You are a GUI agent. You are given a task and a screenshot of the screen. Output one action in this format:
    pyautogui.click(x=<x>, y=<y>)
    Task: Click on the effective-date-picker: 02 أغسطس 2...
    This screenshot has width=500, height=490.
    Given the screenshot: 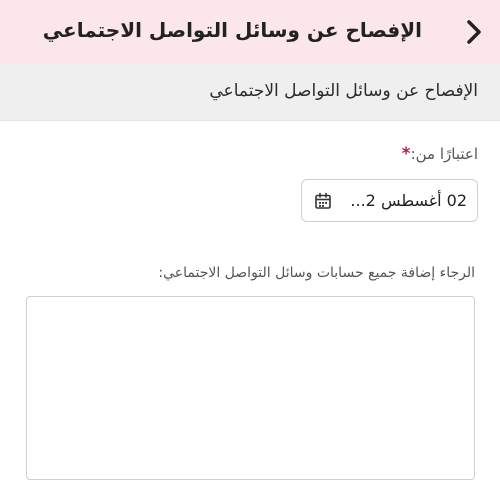 What is the action you would take?
    pyautogui.click(x=389, y=200)
    